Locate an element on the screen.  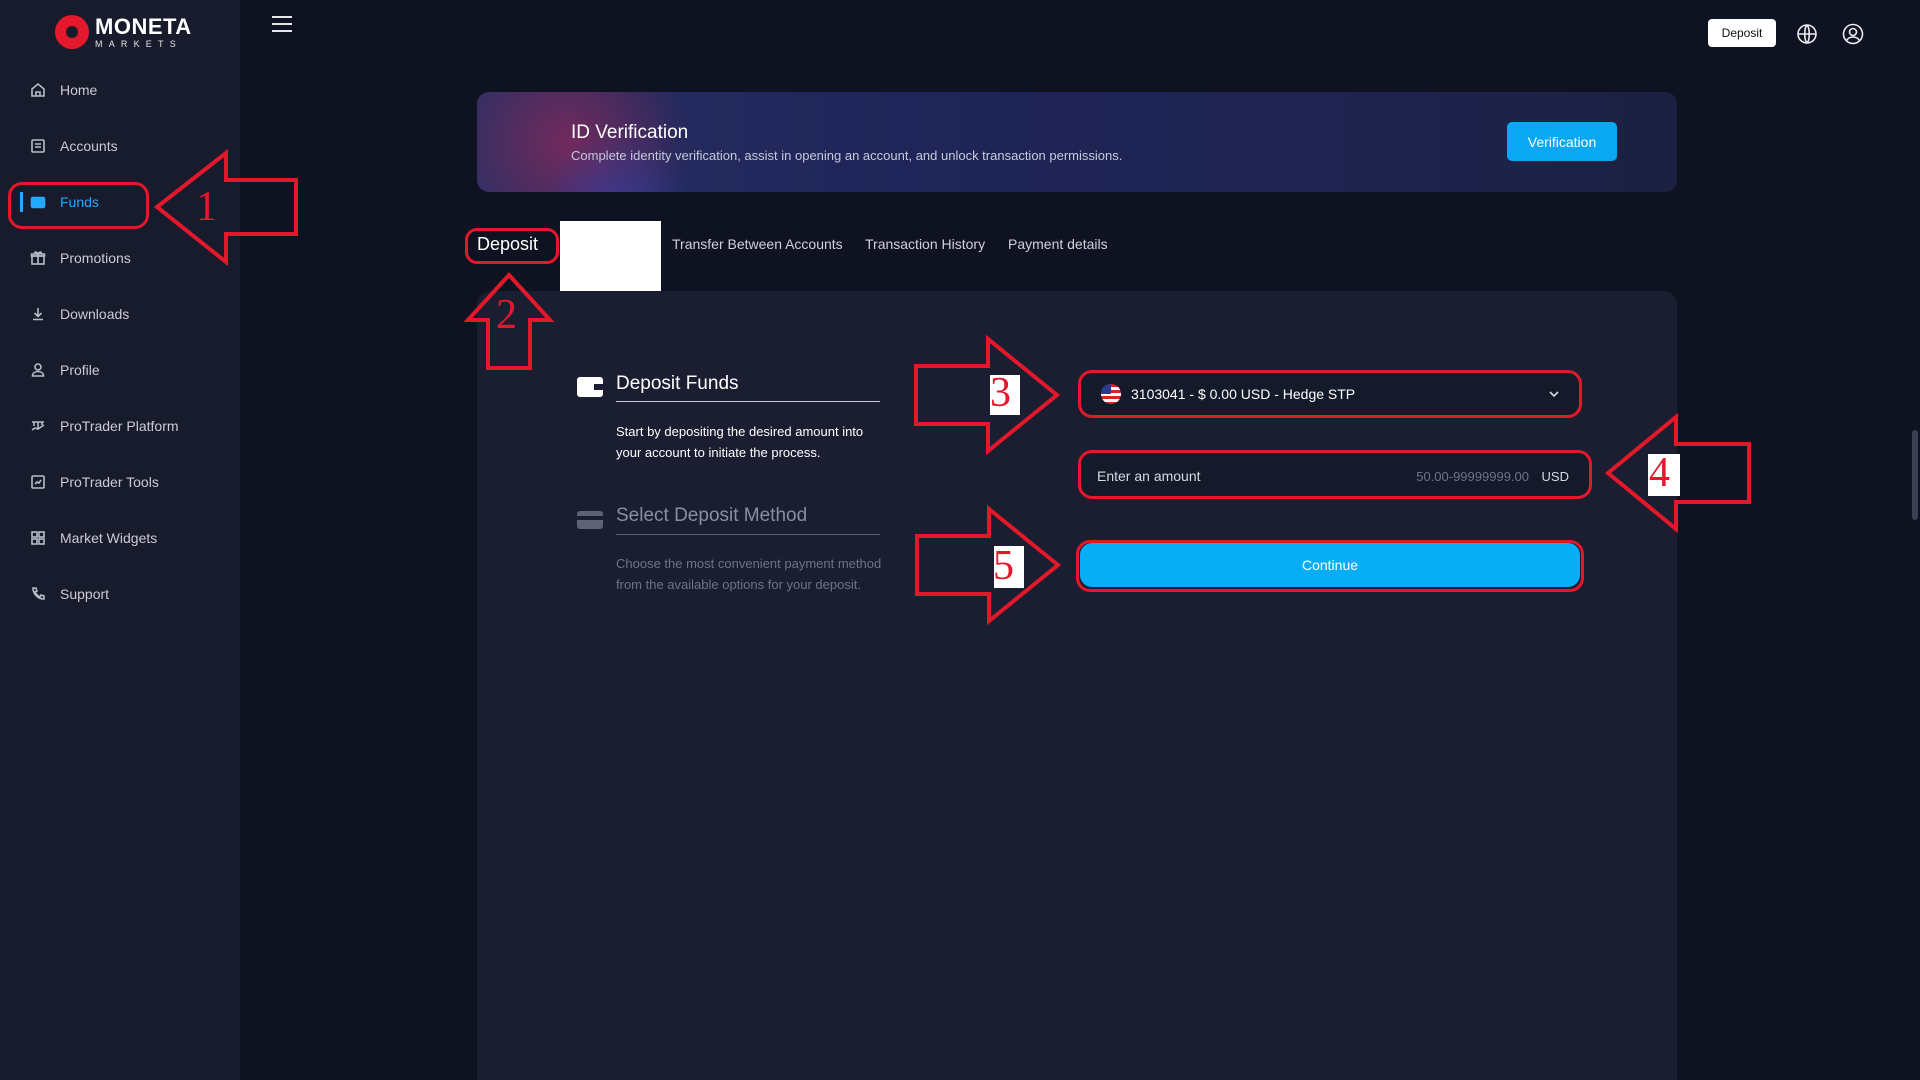
tab-transaction-history: Transaction History is located at coordinates (925, 244).